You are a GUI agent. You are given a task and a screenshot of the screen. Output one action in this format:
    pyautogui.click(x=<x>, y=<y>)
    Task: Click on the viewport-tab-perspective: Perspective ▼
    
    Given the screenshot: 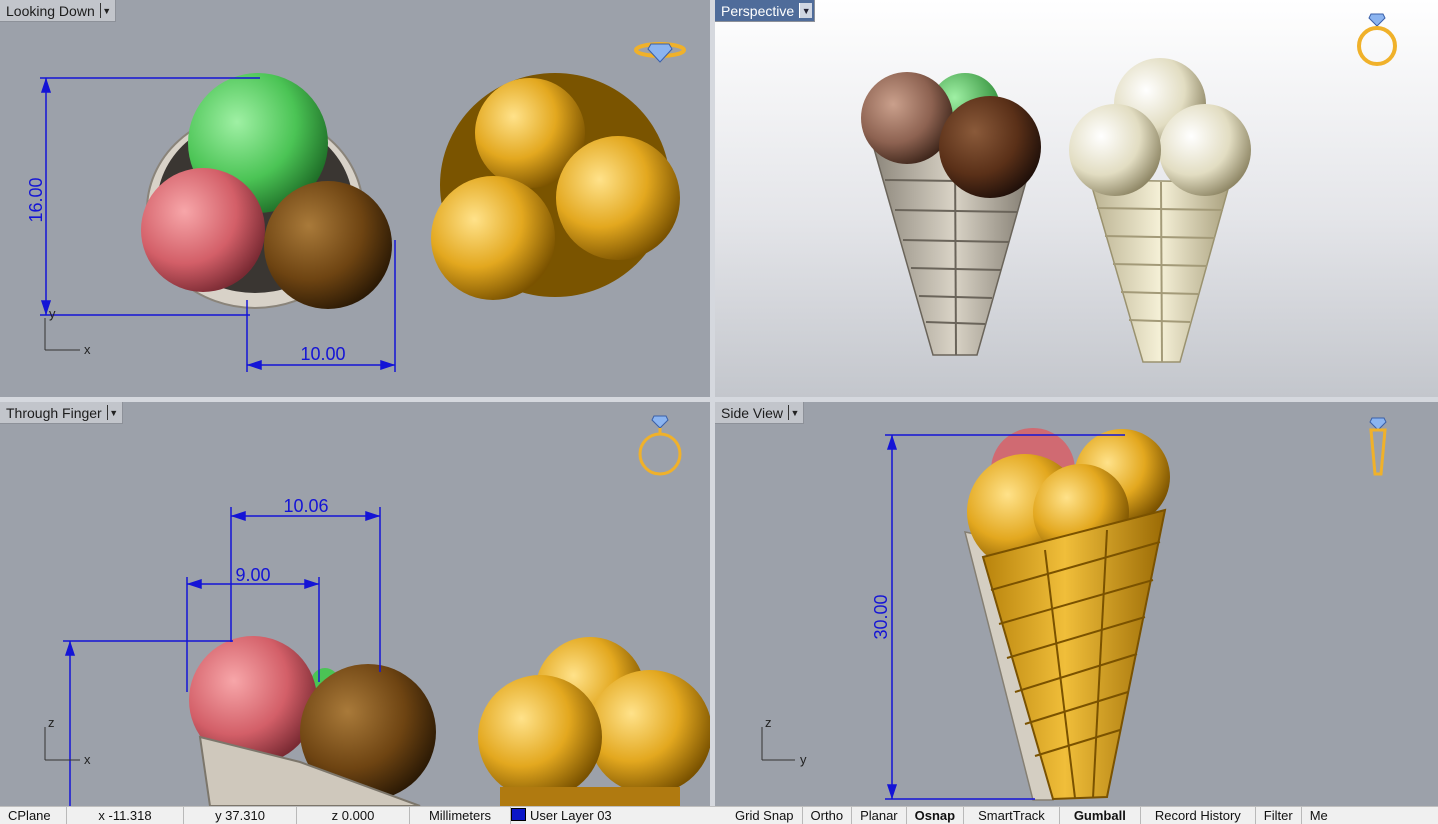 What is the action you would take?
    pyautogui.click(x=765, y=11)
    